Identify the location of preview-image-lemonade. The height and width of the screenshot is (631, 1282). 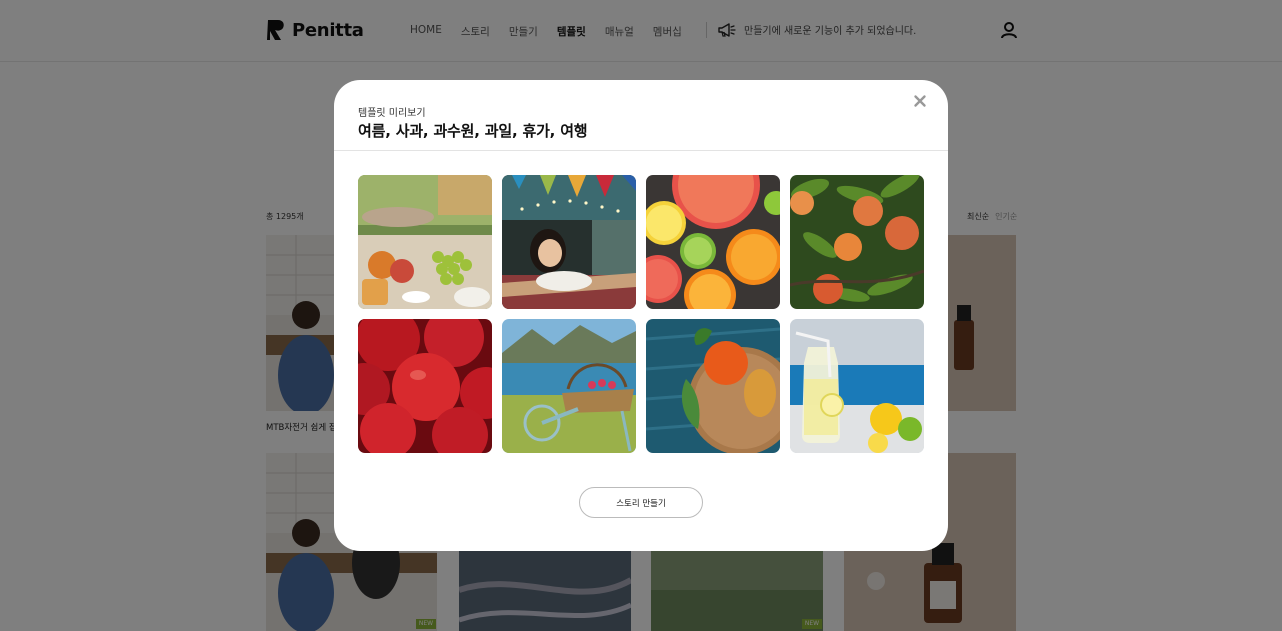
(857, 386).